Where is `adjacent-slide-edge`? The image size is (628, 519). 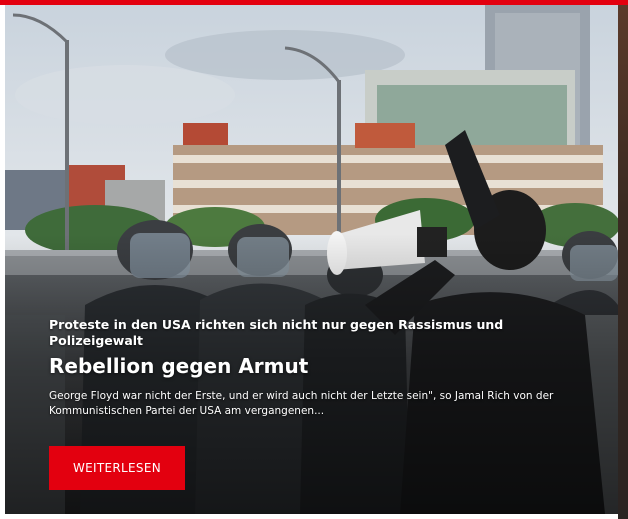 adjacent-slide-edge is located at coordinates (623, 262).